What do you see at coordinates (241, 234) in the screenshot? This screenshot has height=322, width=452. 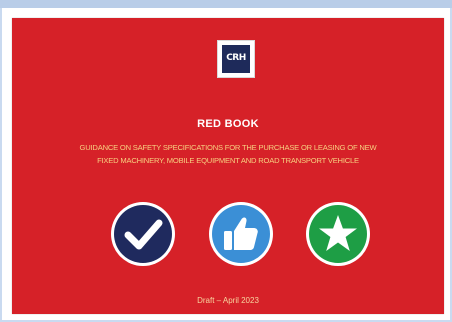 I see `thumbs-up-icon` at bounding box center [241, 234].